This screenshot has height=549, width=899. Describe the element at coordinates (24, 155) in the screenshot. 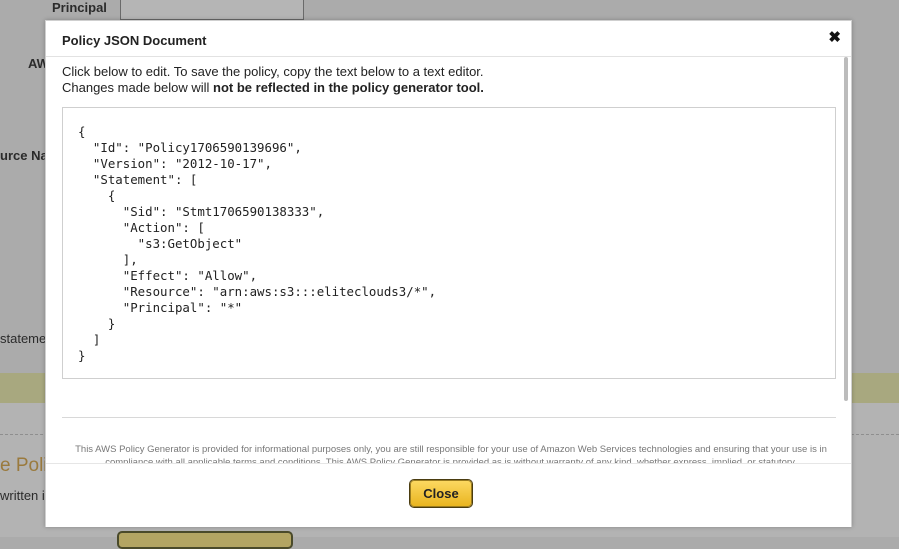

I see `resource-name-label: urce Na` at that location.